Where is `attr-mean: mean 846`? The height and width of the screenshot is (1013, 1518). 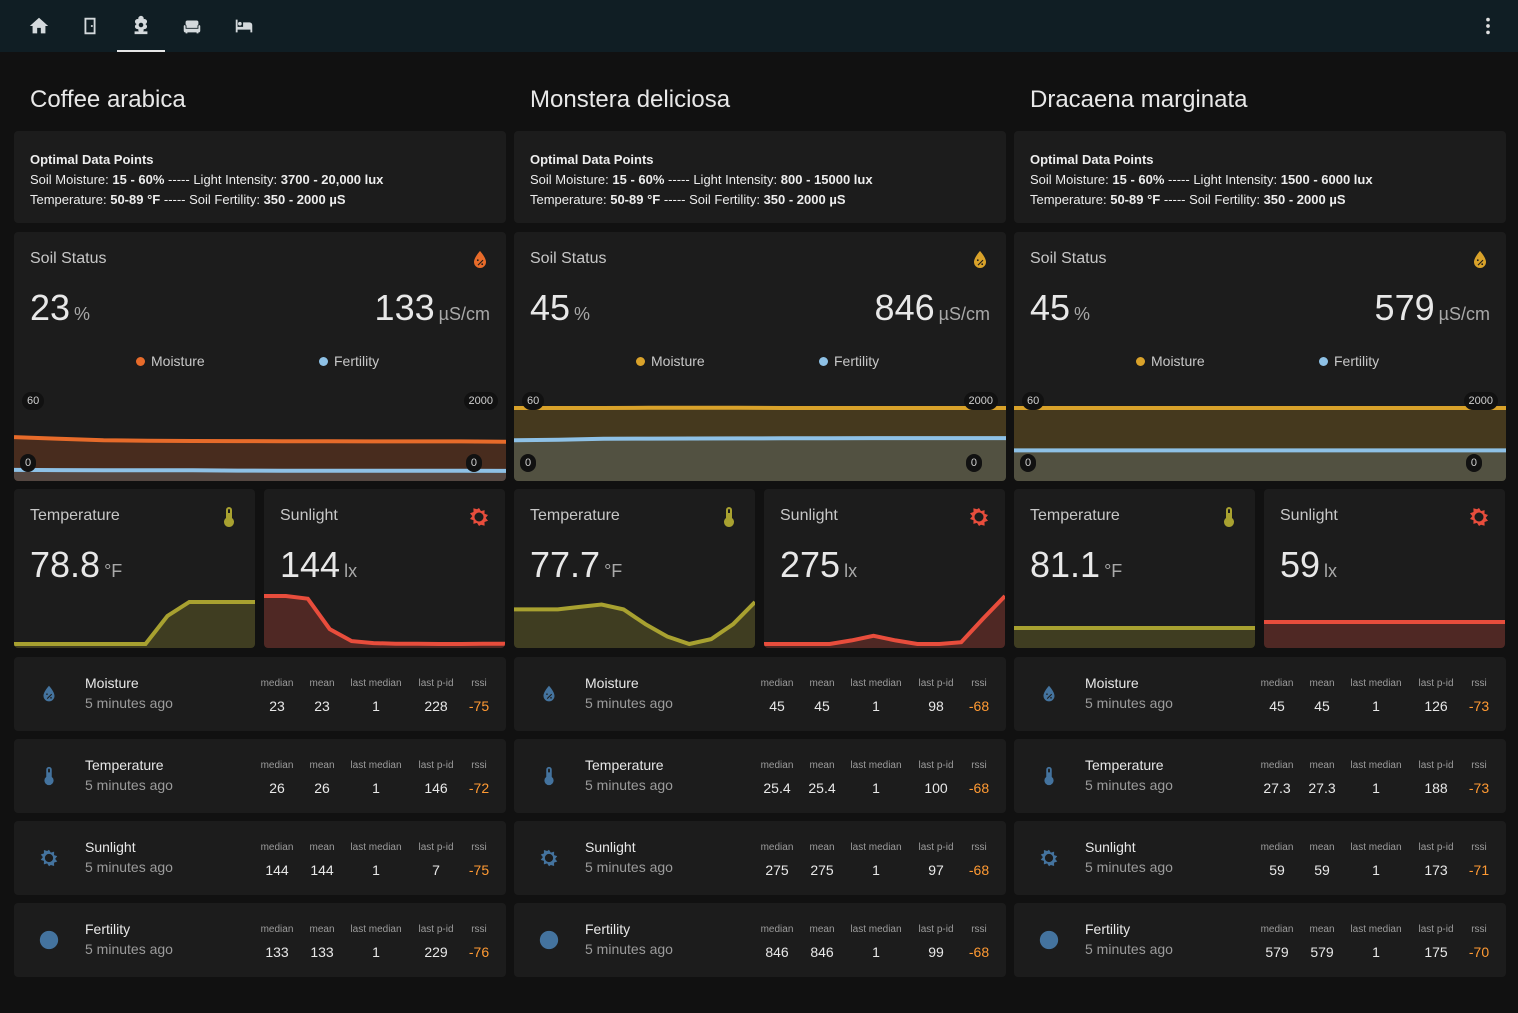 attr-mean: mean 846 is located at coordinates (822, 942).